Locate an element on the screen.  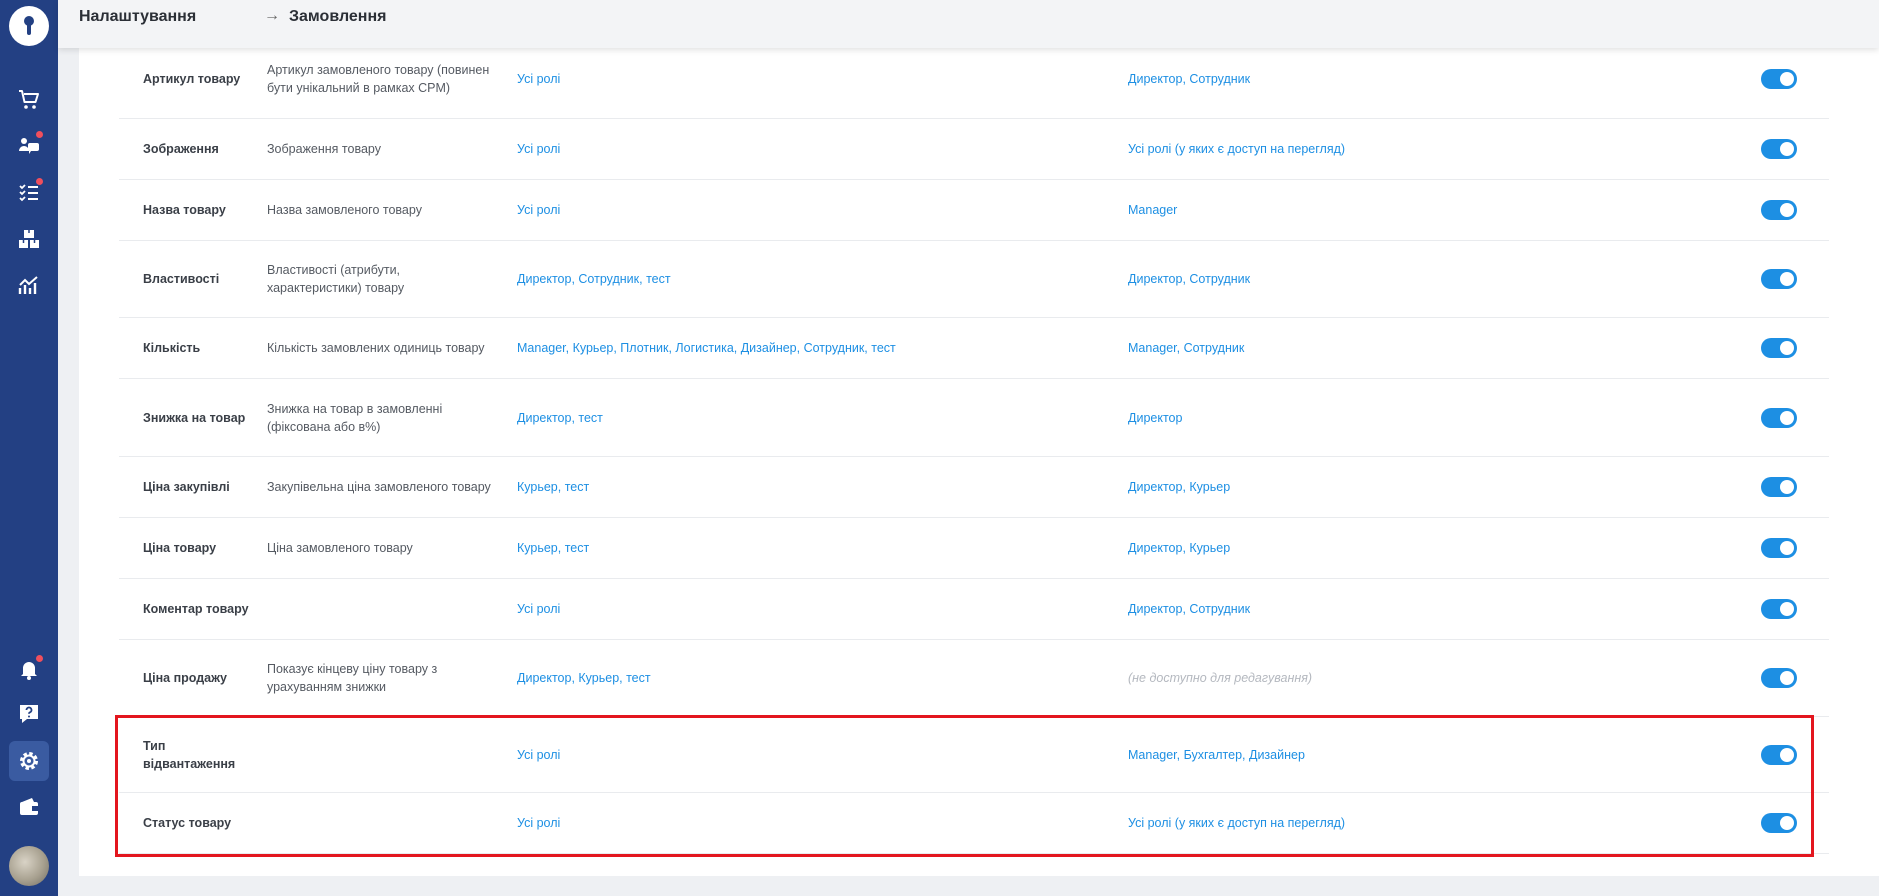
edit-roles-link: Директор, Курьер, тест is located at coordinates (797, 678).